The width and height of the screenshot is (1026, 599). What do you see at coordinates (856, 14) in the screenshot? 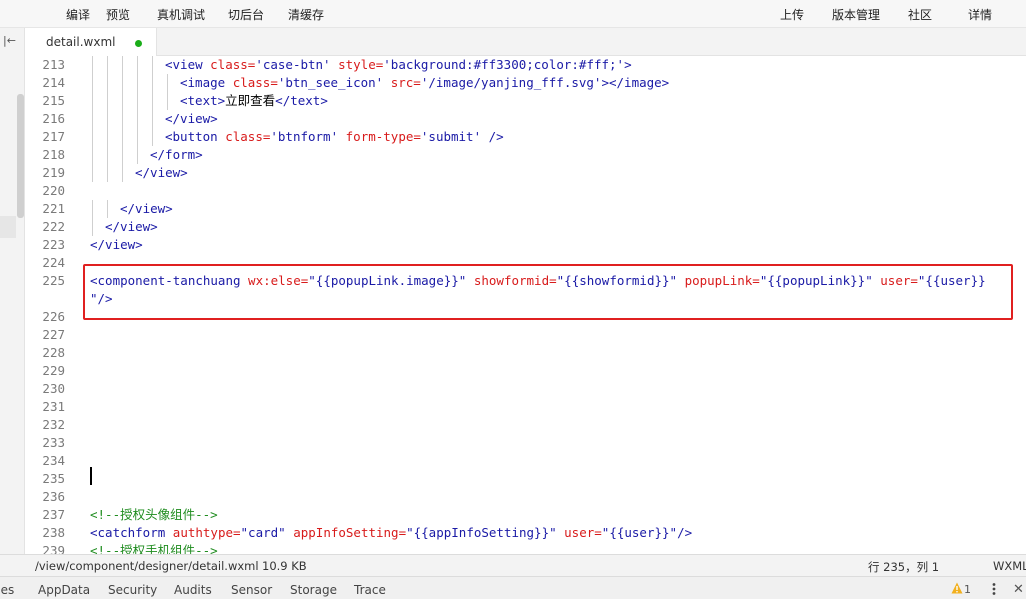
I see `version-management-button: 版本管理` at bounding box center [856, 14].